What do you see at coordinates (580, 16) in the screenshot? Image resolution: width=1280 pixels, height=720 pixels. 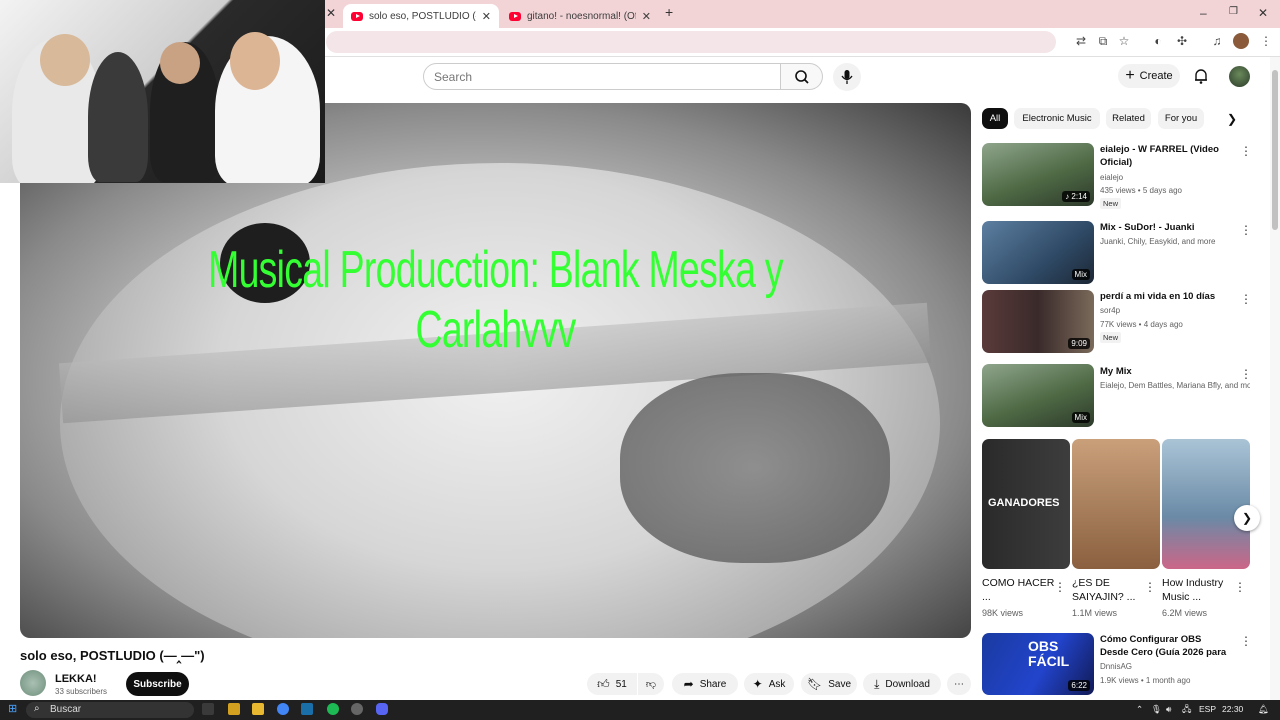 I see `tab-gitano: gitano! - noesnormal! (Official Video) ✕` at bounding box center [580, 16].